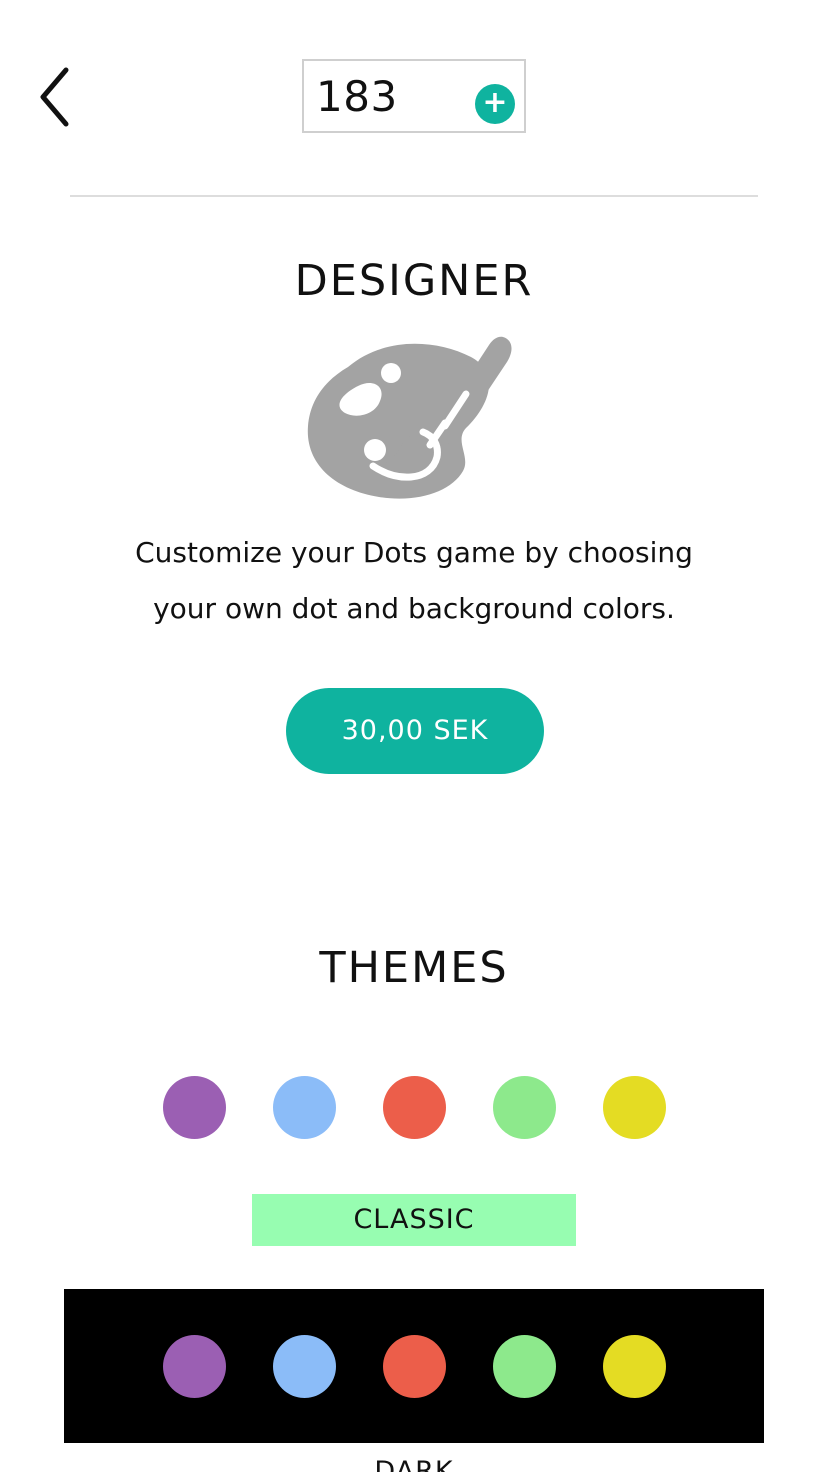 The width and height of the screenshot is (828, 1472). What do you see at coordinates (414, 552) in the screenshot?
I see `description-line-1: Customize your Dots game by choosing` at bounding box center [414, 552].